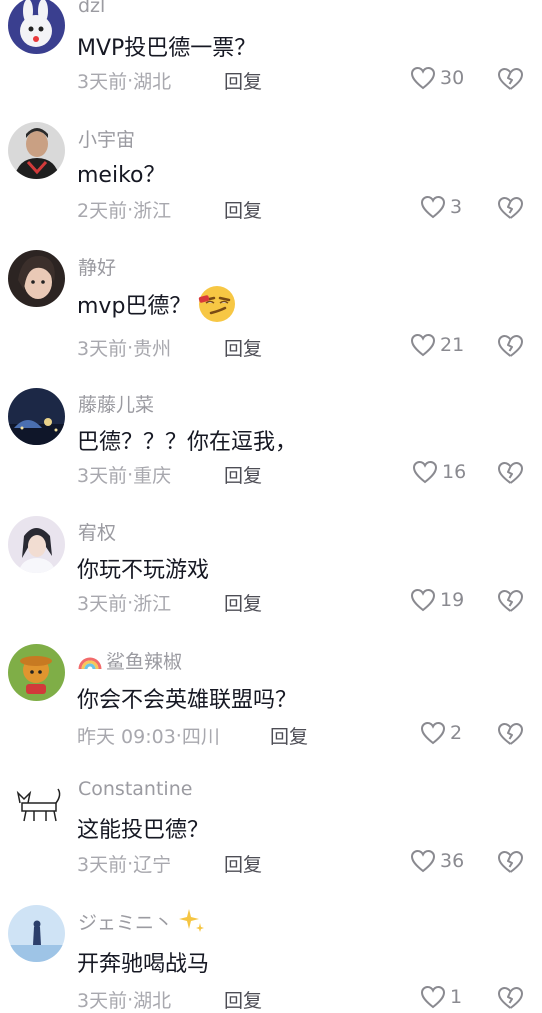  Describe the element at coordinates (454, 472) in the screenshot. I see `like-count: 16` at that location.